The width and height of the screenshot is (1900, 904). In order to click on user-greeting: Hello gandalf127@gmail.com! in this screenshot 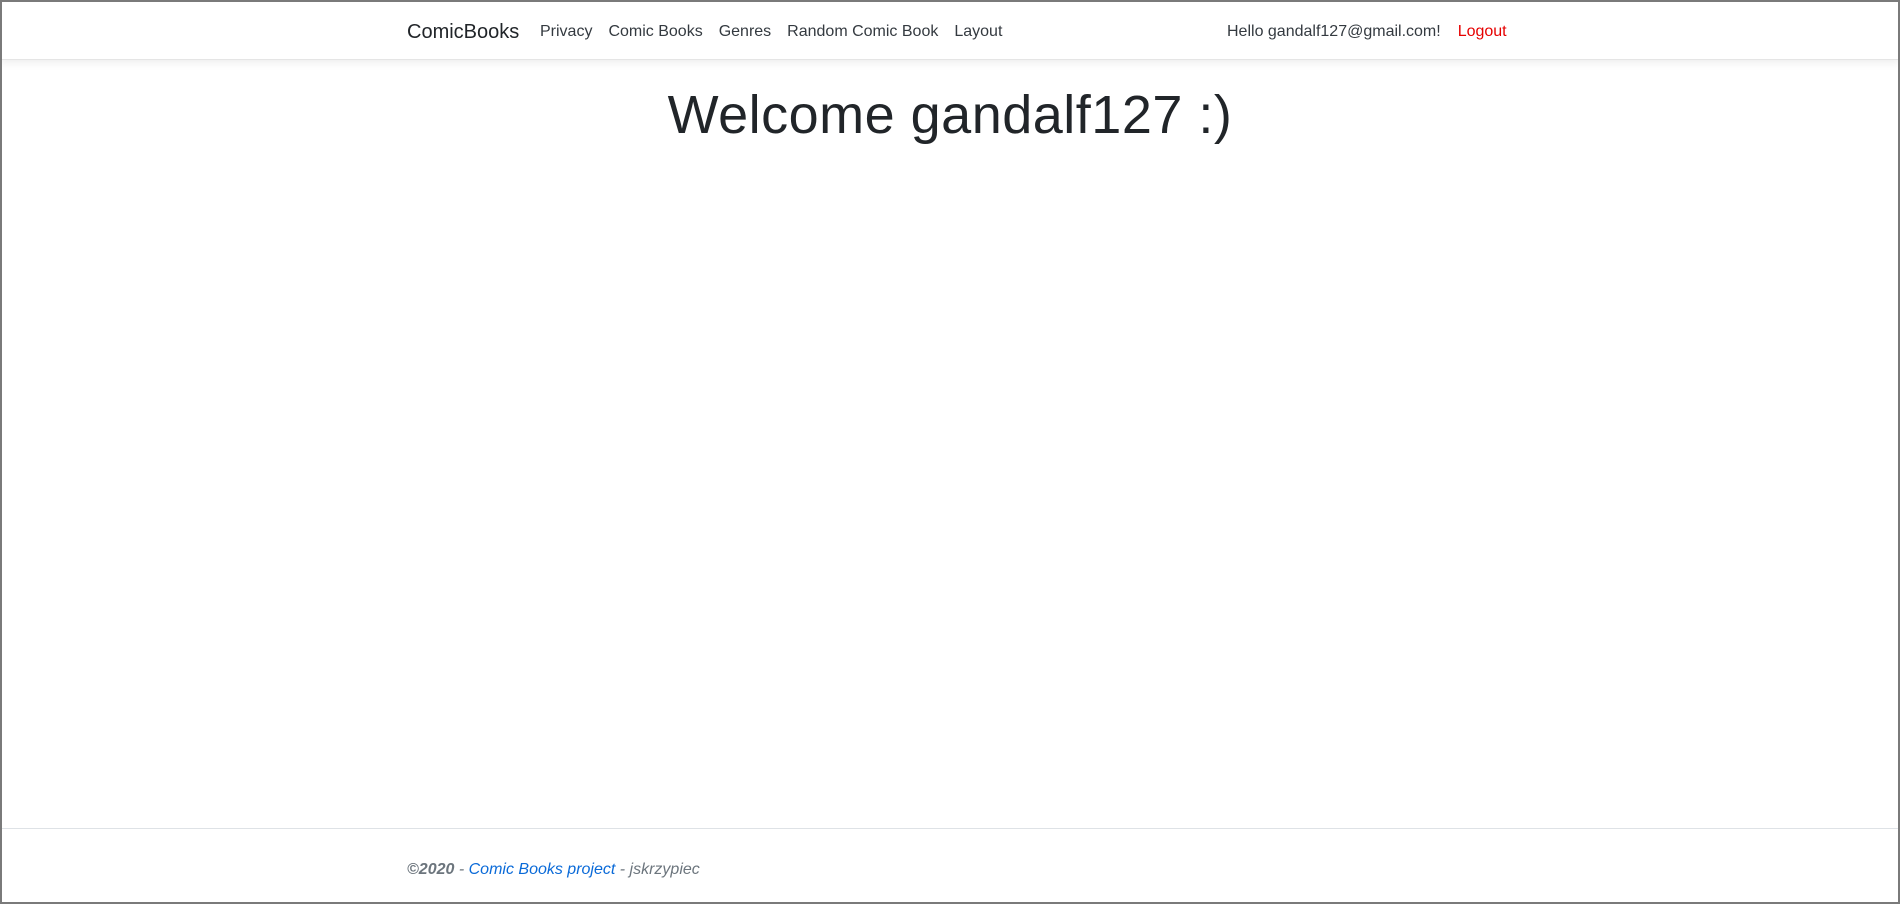, I will do `click(1334, 31)`.